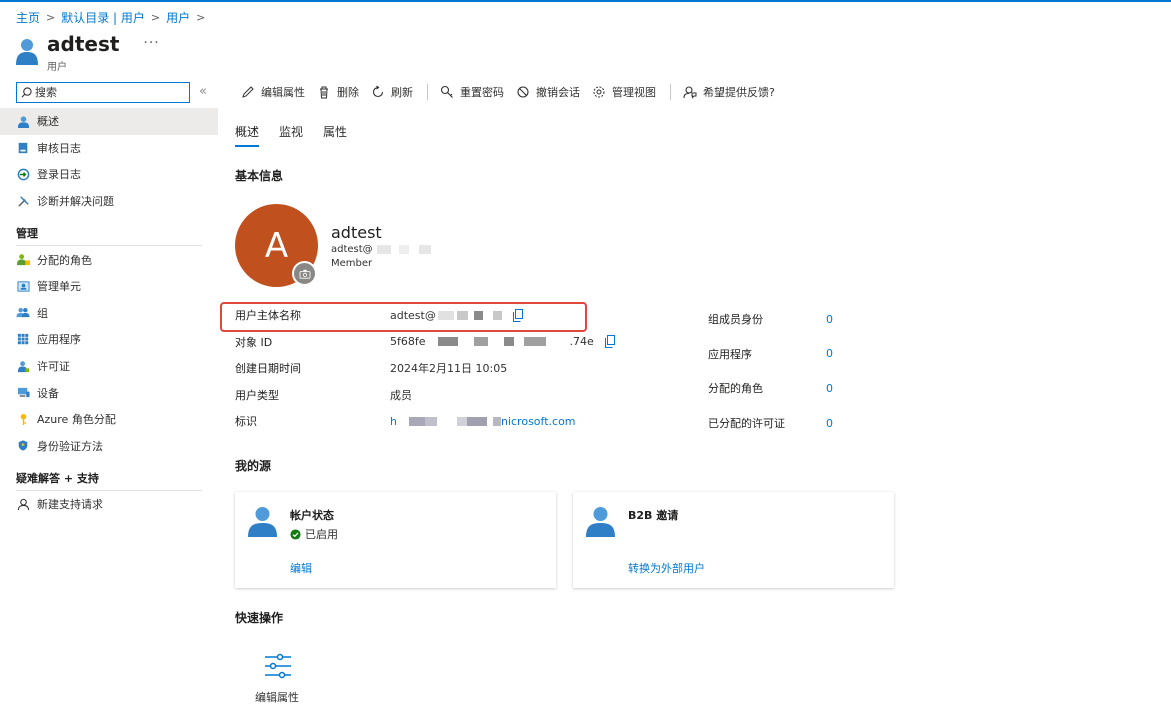 This screenshot has height=720, width=1171. Describe the element at coordinates (291, 135) in the screenshot. I see `tab-monitoring: 监视` at that location.